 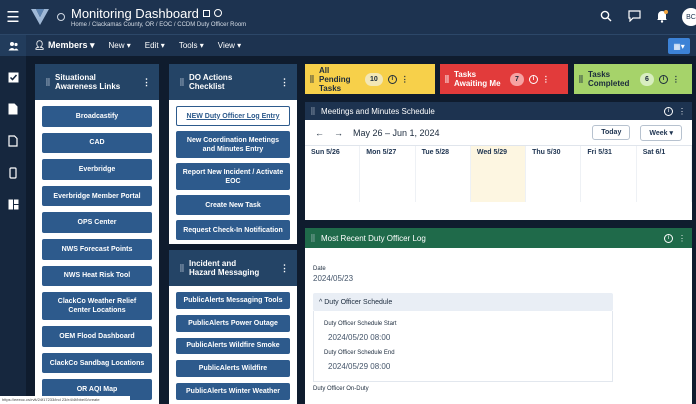 What do you see at coordinates (634, 17) in the screenshot?
I see `chat-icon` at bounding box center [634, 17].